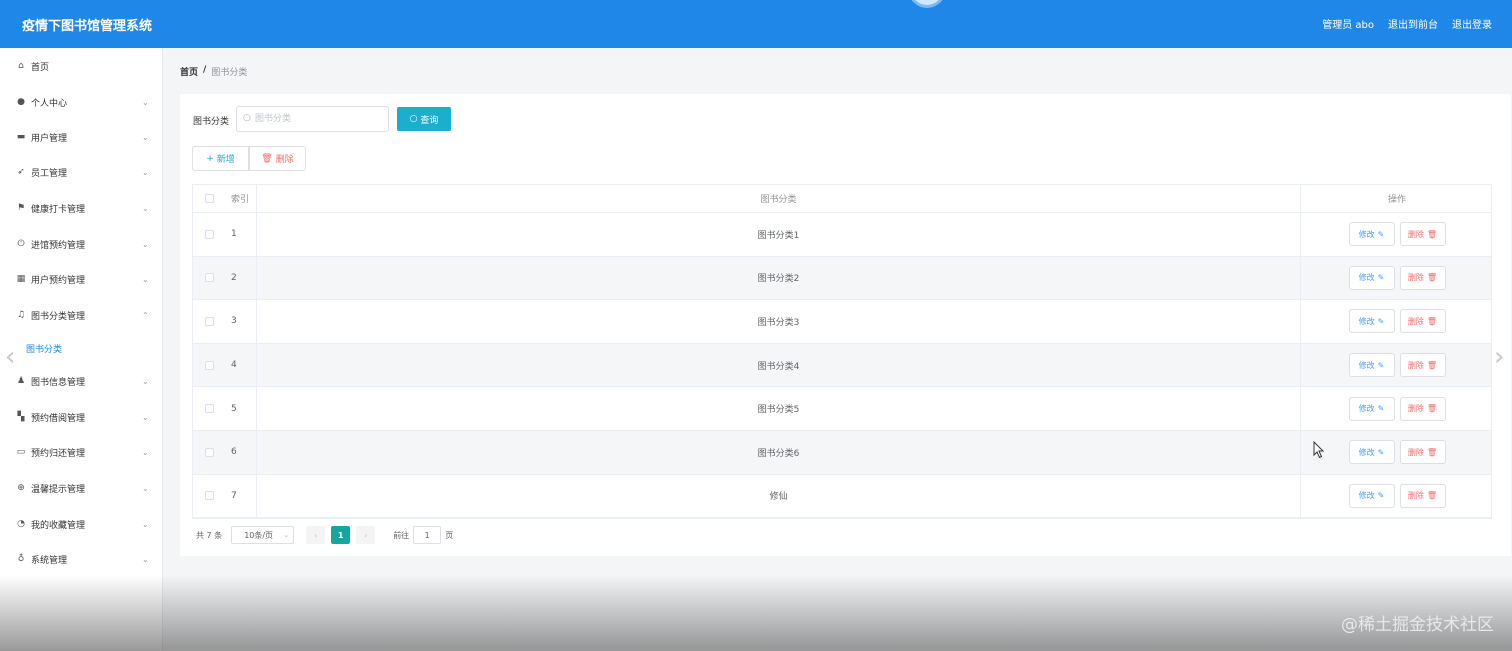  Describe the element at coordinates (211, 122) in the screenshot. I see `search-label: 图书分类` at that location.